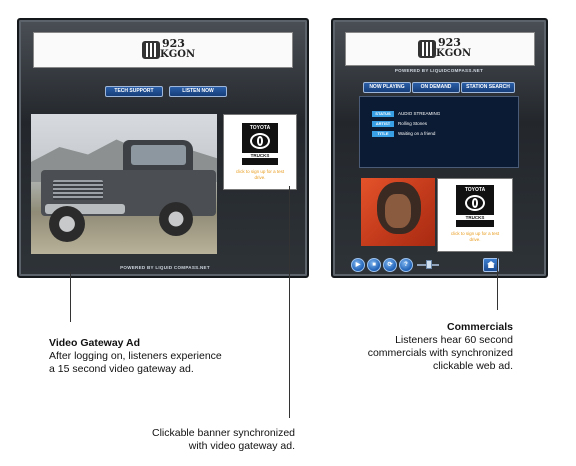 Image resolution: width=576 pixels, height=466 pixels. I want to click on stop-icon: ■, so click(374, 265).